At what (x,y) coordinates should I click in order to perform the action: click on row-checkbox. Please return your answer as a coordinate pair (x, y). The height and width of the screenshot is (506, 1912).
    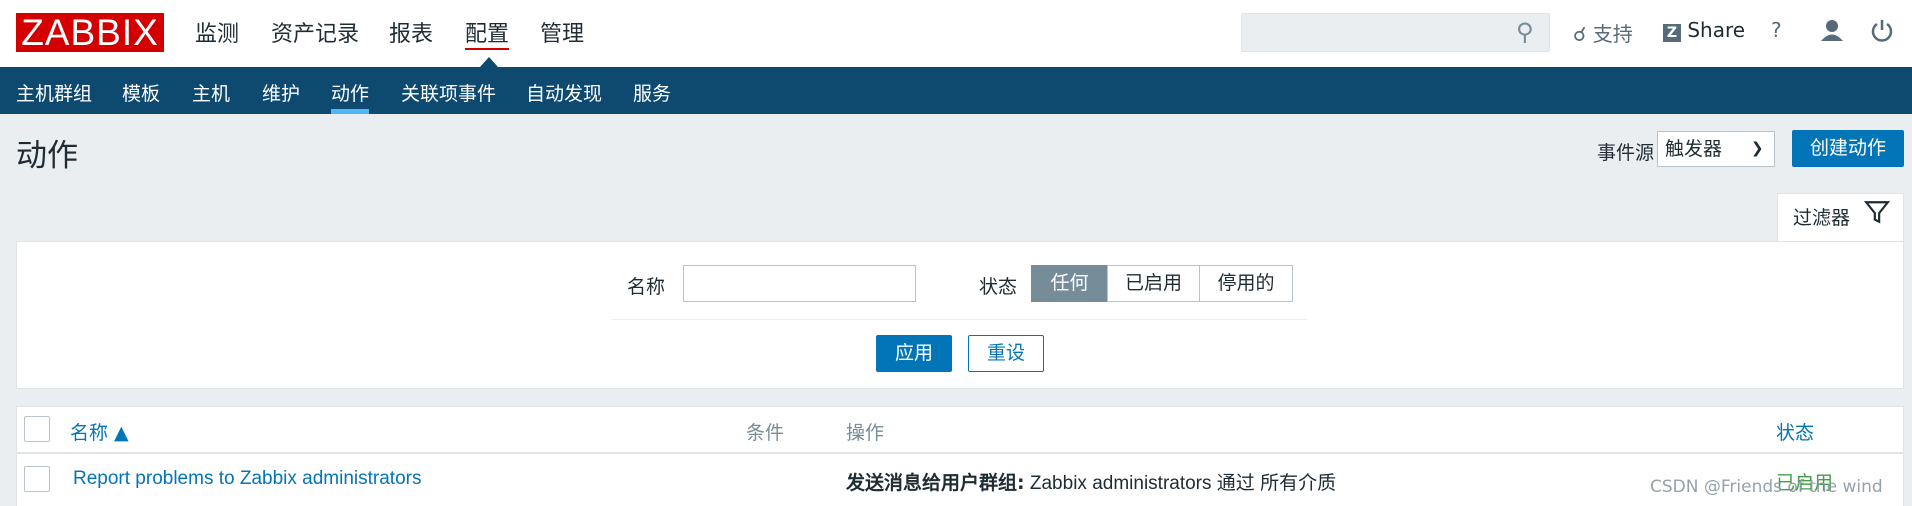
    Looking at the image, I should click on (37, 479).